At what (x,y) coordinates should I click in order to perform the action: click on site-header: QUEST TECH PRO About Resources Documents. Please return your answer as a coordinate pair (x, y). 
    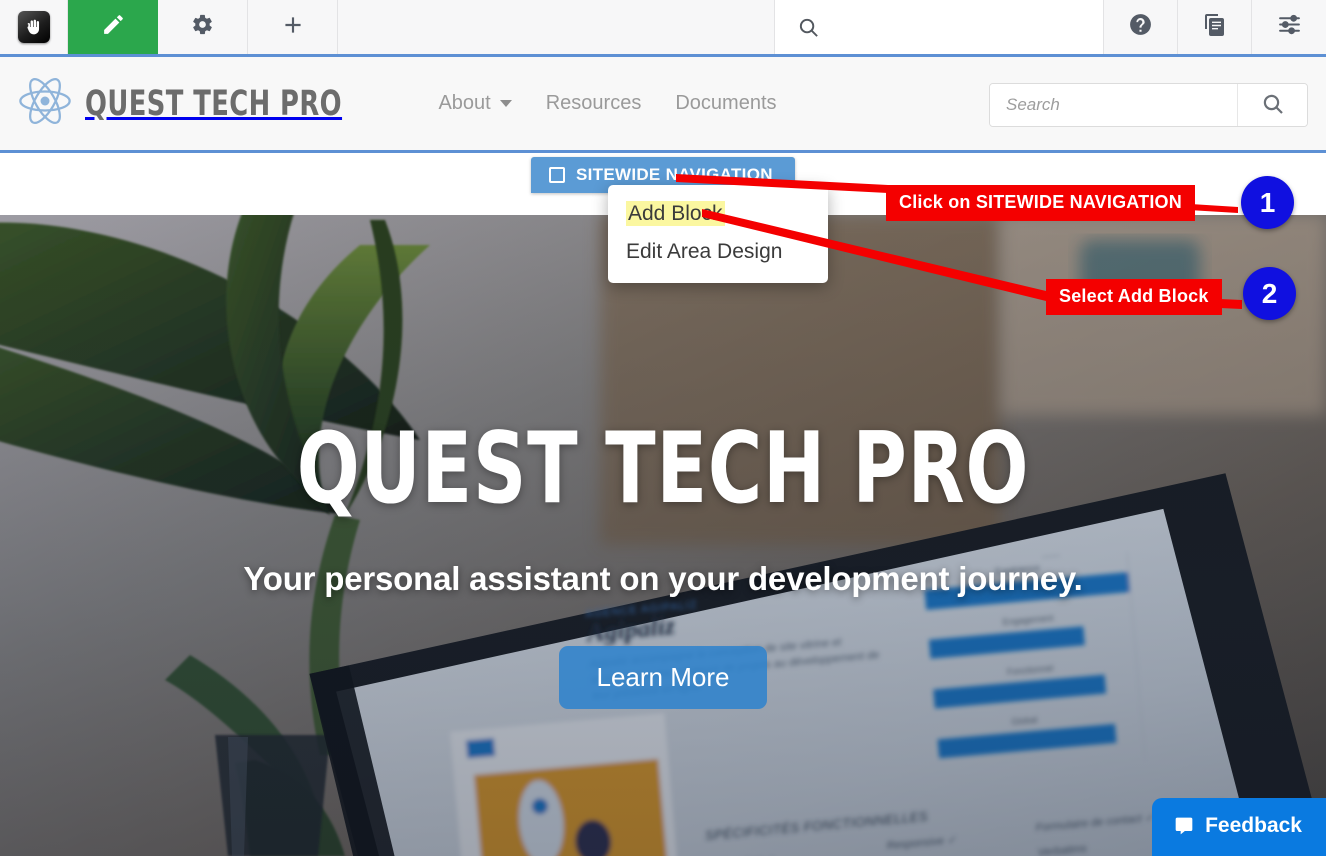
    Looking at the image, I should click on (663, 105).